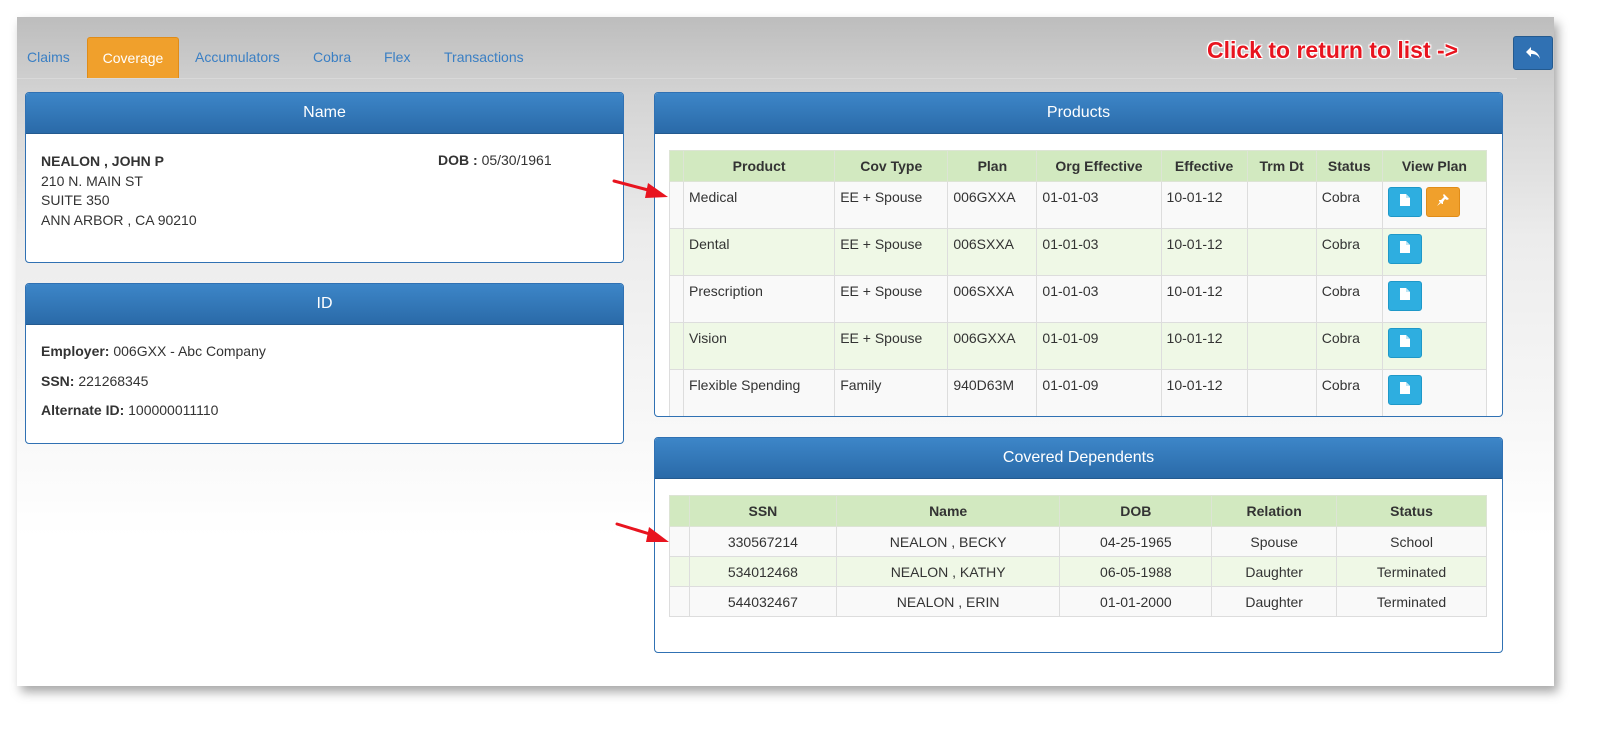  Describe the element at coordinates (1434, 166) in the screenshot. I see `view-plan-column-header: View Plan` at that location.